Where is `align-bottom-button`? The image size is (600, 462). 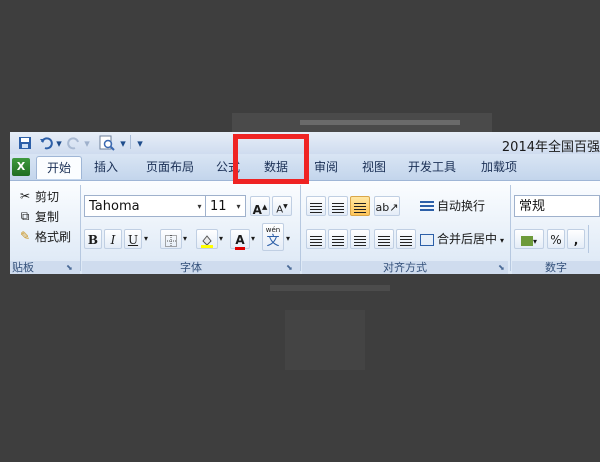 align-bottom-button is located at coordinates (360, 206).